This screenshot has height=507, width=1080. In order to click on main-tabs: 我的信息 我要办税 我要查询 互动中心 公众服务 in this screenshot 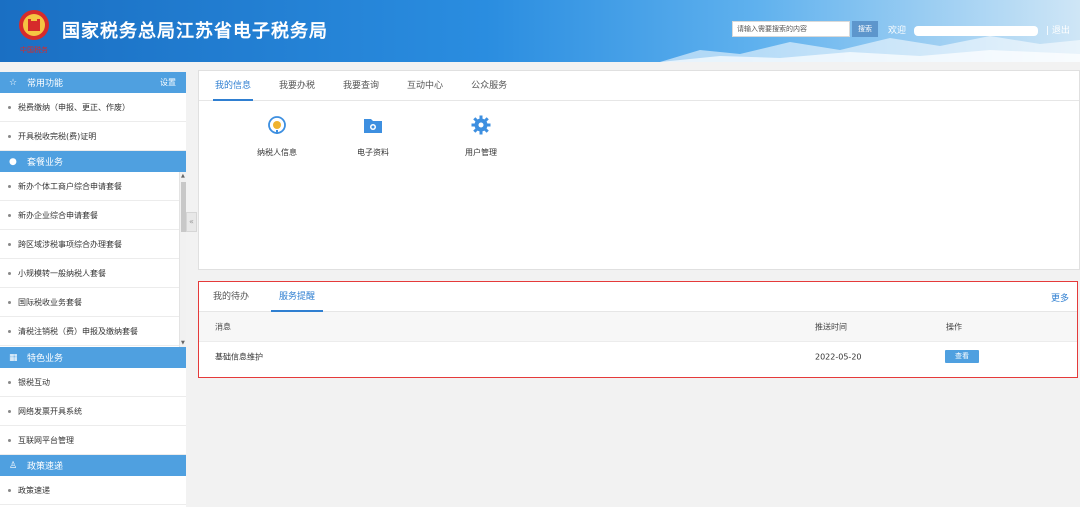, I will do `click(639, 86)`.